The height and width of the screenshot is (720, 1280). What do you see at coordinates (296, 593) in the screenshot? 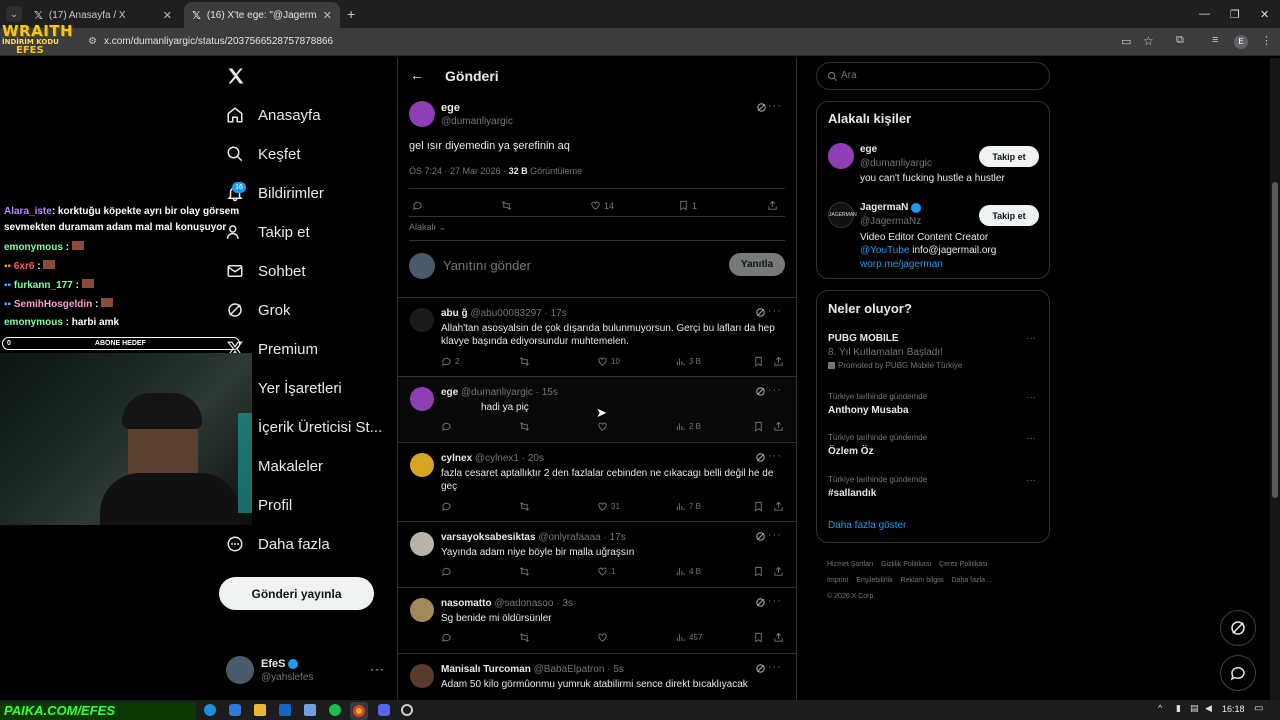
I see `post-button: Gönderi yayınla` at bounding box center [296, 593].